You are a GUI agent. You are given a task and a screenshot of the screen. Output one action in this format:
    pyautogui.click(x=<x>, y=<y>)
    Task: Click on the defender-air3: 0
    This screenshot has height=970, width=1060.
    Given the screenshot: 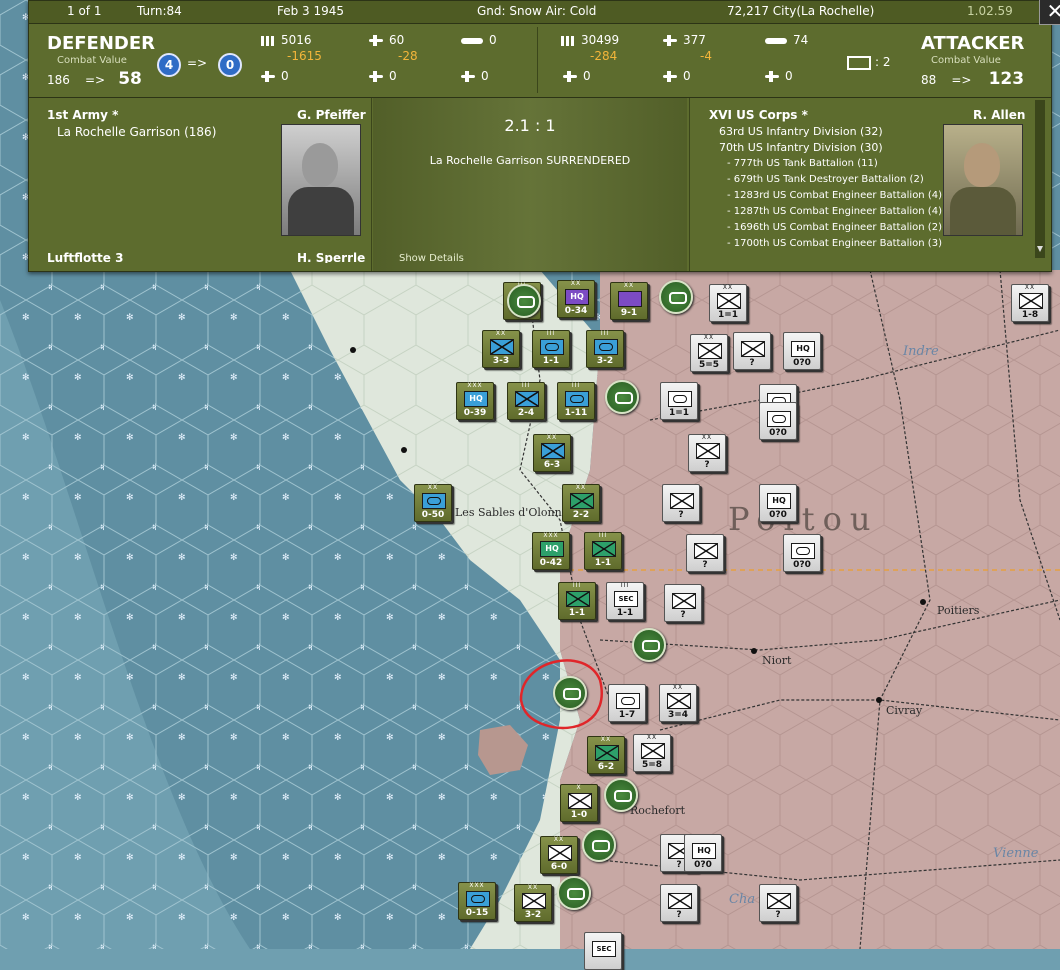 What is the action you would take?
    pyautogui.click(x=485, y=76)
    